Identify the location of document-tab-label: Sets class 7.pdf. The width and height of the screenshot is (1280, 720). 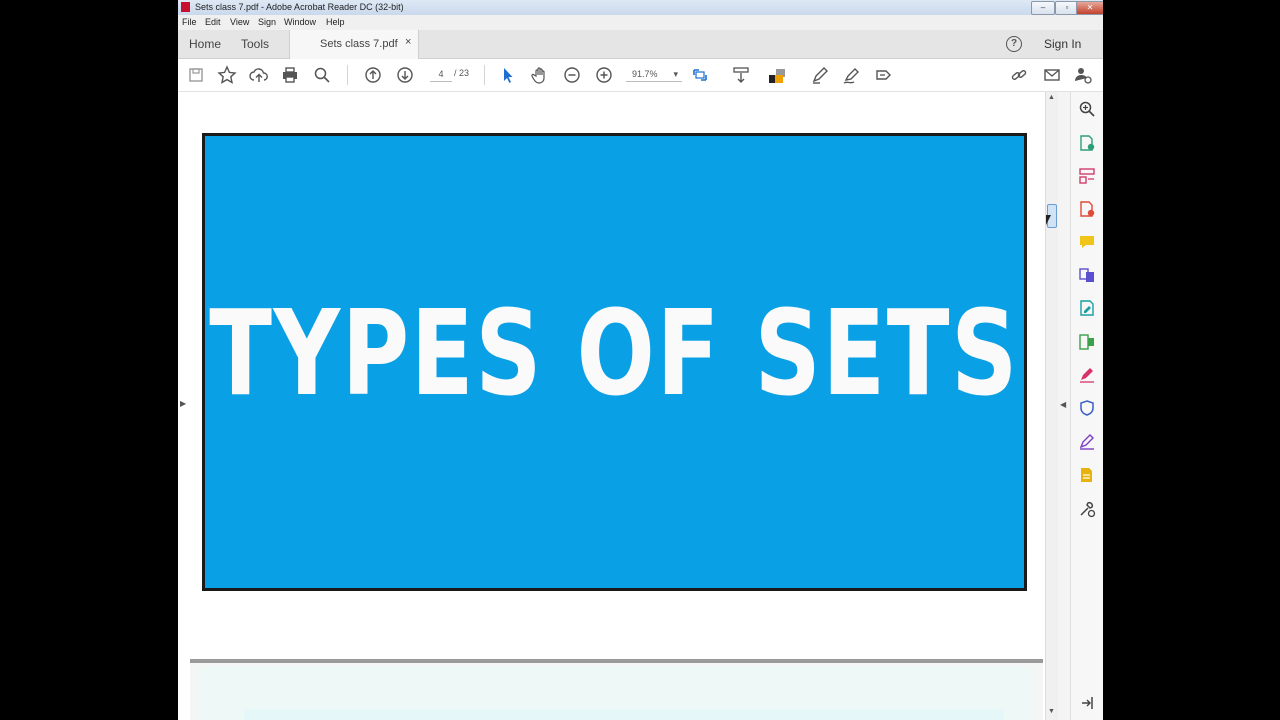
(359, 44).